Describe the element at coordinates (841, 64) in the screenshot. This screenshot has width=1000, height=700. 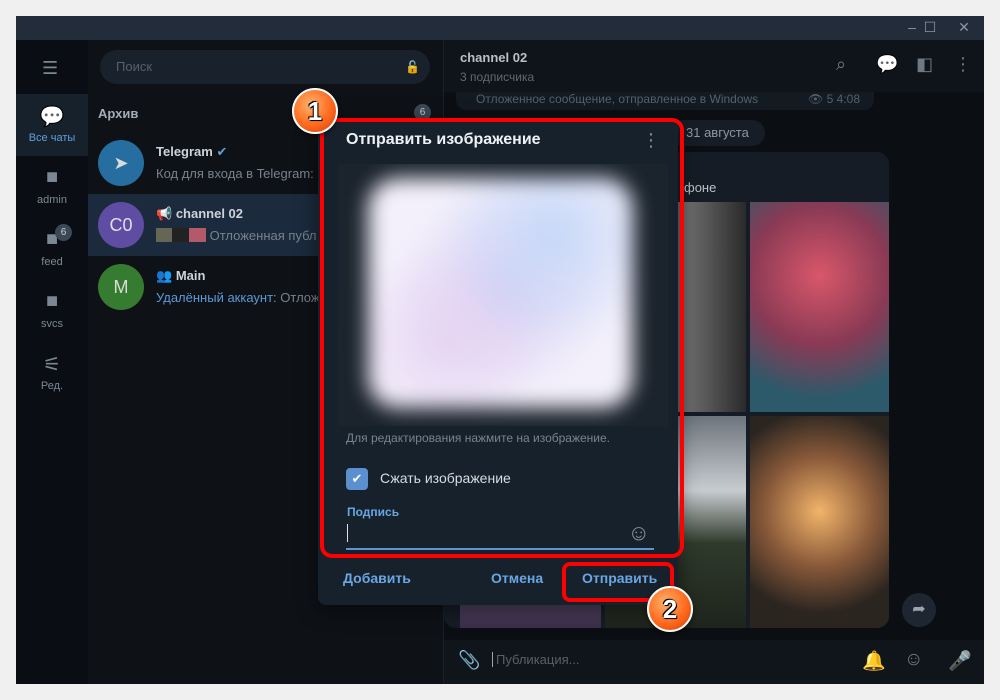
I see `search-icon: ⌕` at that location.